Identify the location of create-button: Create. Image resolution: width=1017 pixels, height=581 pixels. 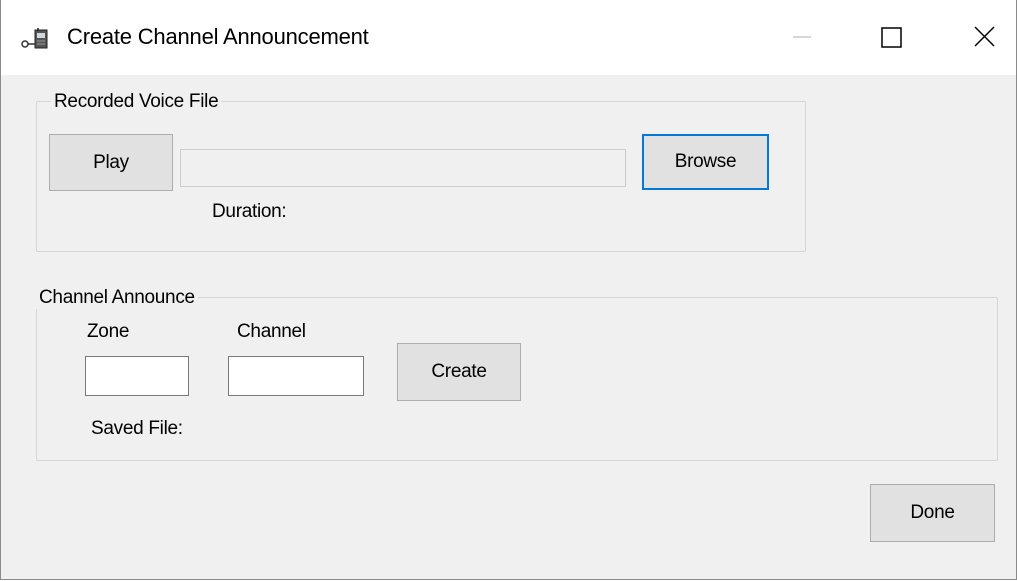
(459, 372).